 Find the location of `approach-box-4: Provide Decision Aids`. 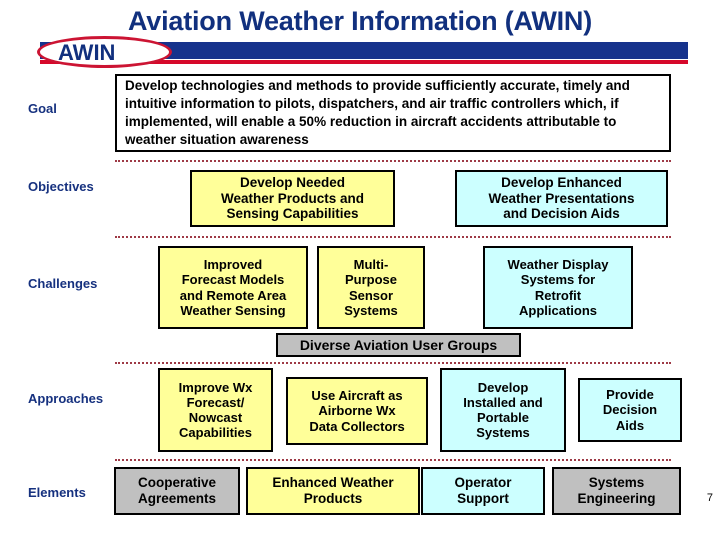

approach-box-4: Provide Decision Aids is located at coordinates (630, 410).